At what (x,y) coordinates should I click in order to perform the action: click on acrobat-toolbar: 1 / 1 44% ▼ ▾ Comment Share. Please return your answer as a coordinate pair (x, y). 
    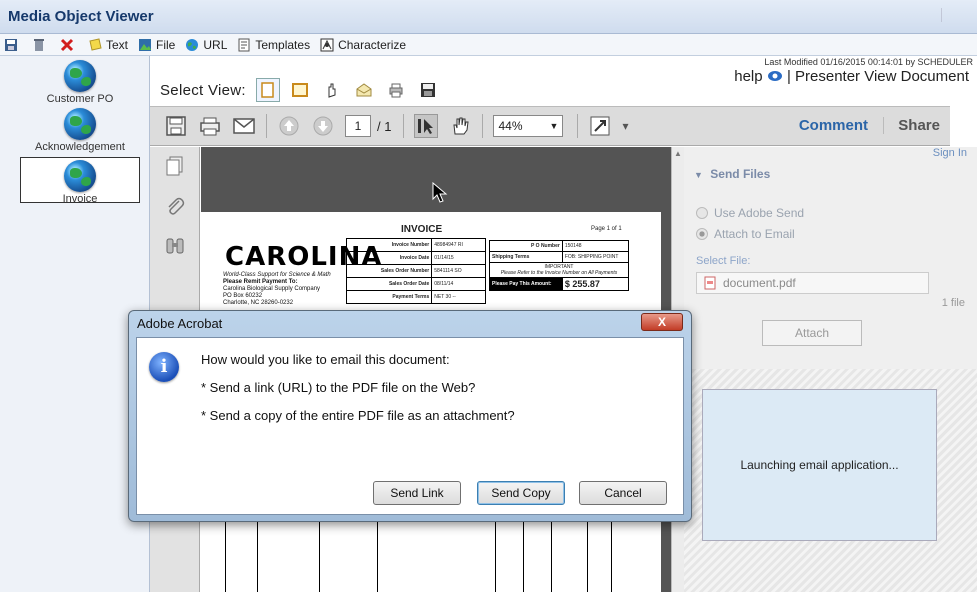
    Looking at the image, I should click on (550, 126).